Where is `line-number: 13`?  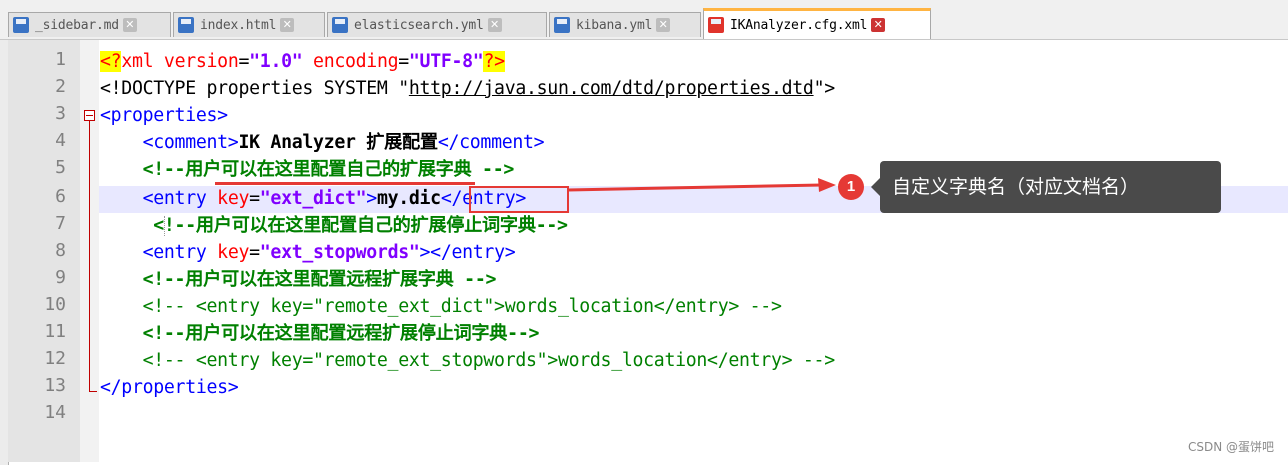
line-number: 13 is located at coordinates (55, 385).